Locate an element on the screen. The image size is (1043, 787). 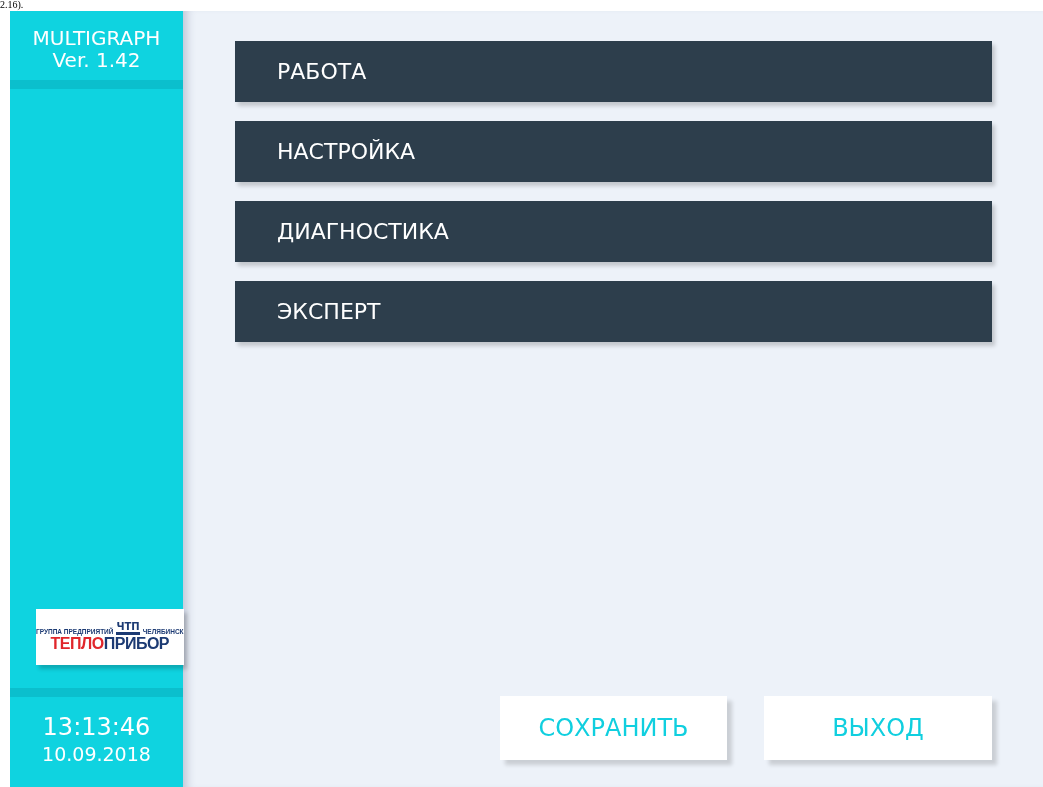
logo-emblem: ЧТП is located at coordinates (128, 628).